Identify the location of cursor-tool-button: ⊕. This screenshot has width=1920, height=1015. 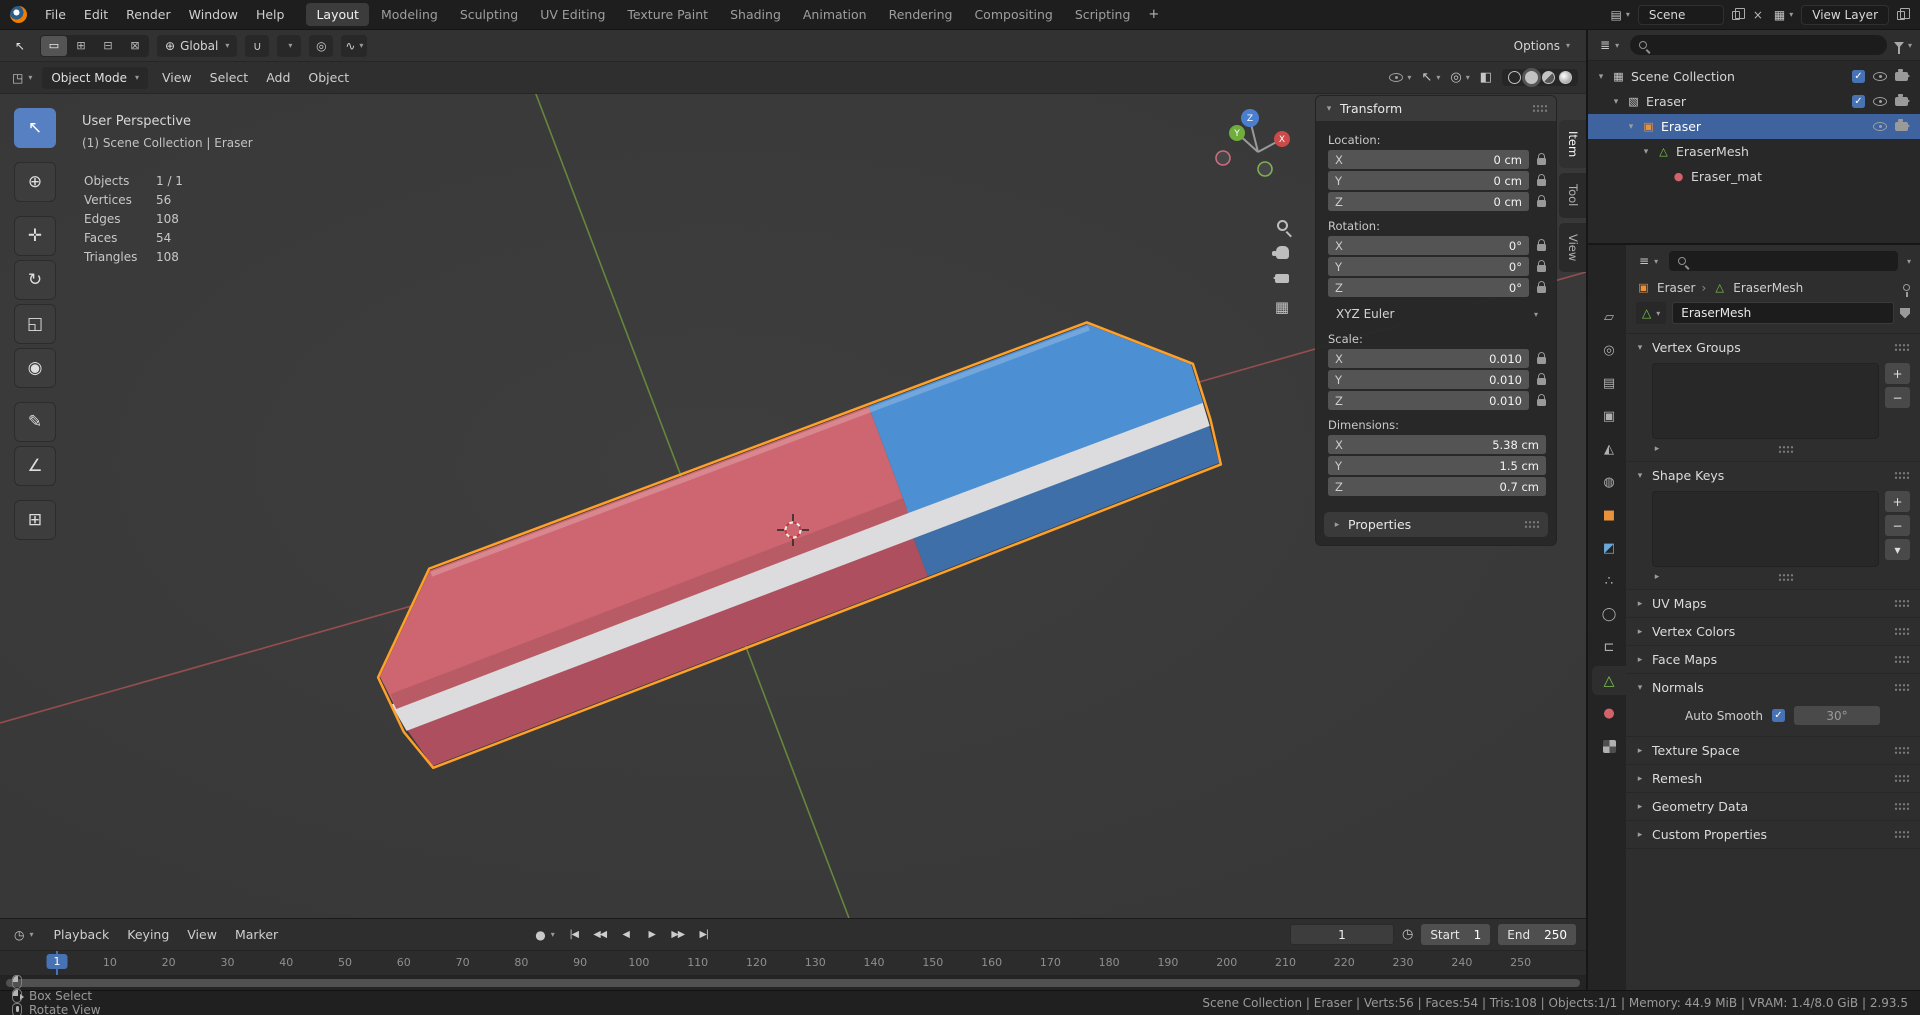
(35, 182).